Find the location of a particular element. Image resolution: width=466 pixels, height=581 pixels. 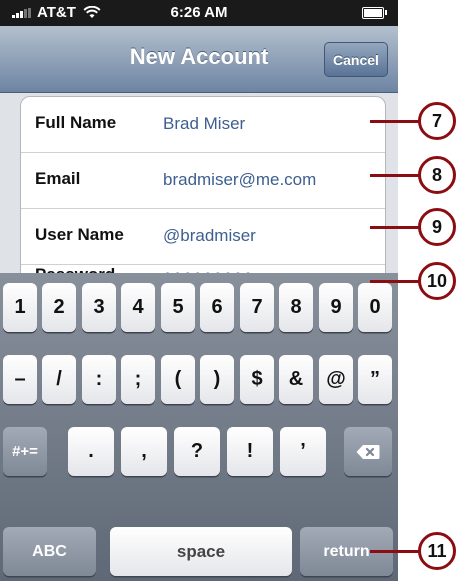

delete-key is located at coordinates (368, 451).